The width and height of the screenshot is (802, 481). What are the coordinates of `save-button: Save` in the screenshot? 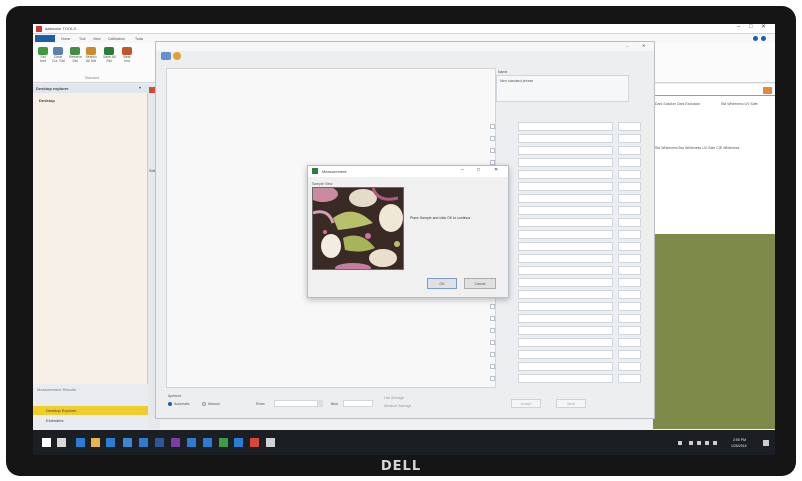 It's located at (571, 403).